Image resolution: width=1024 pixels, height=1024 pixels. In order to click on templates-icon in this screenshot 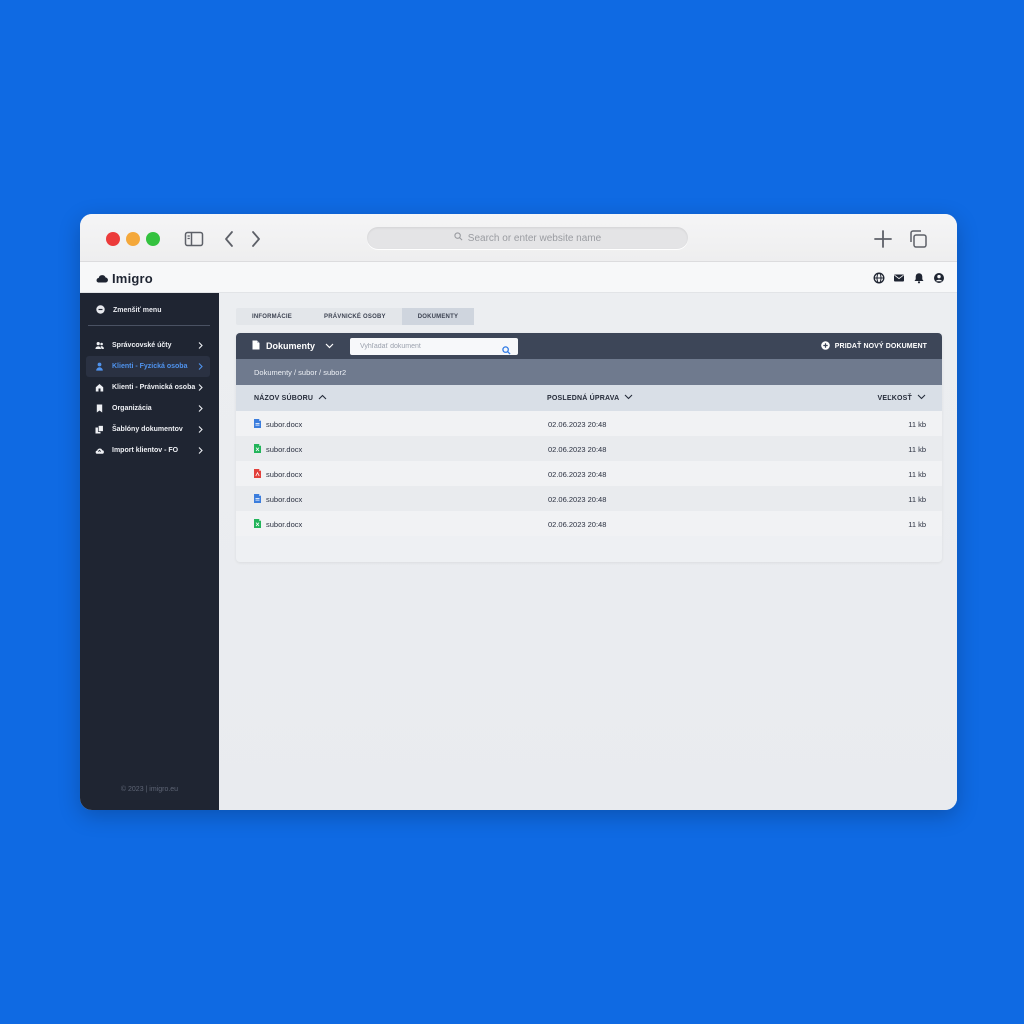, I will do `click(99, 429)`.